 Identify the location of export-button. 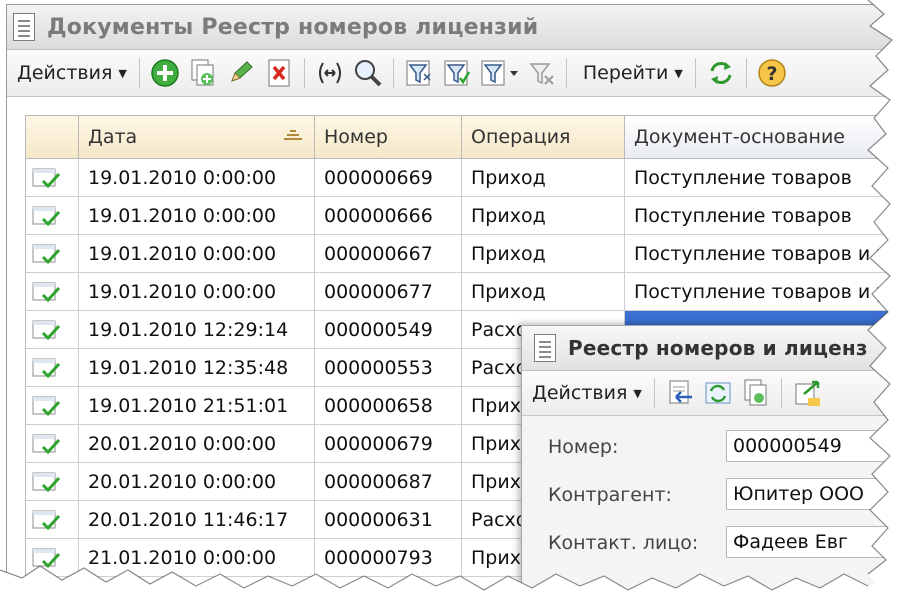
(807, 393).